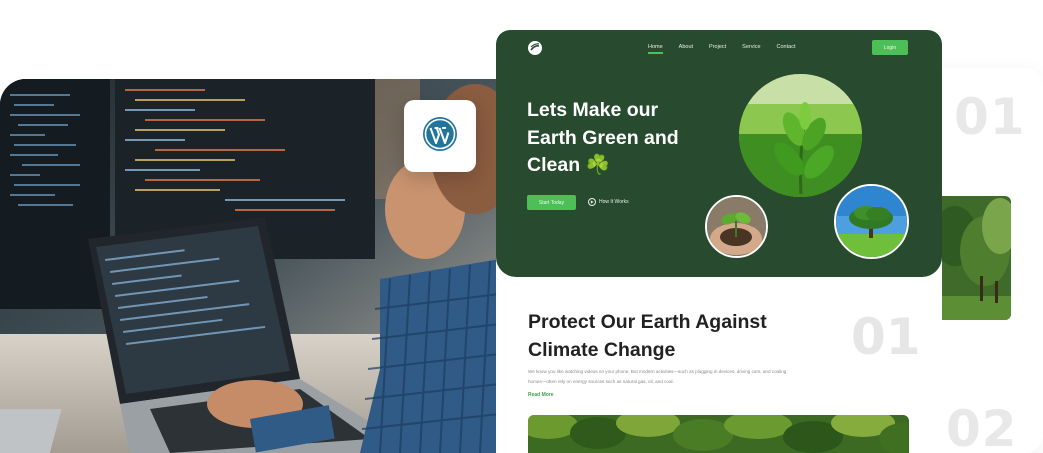 The image size is (1043, 453). I want to click on section-title: Protect Our Earth Against Climate Change, so click(668, 336).